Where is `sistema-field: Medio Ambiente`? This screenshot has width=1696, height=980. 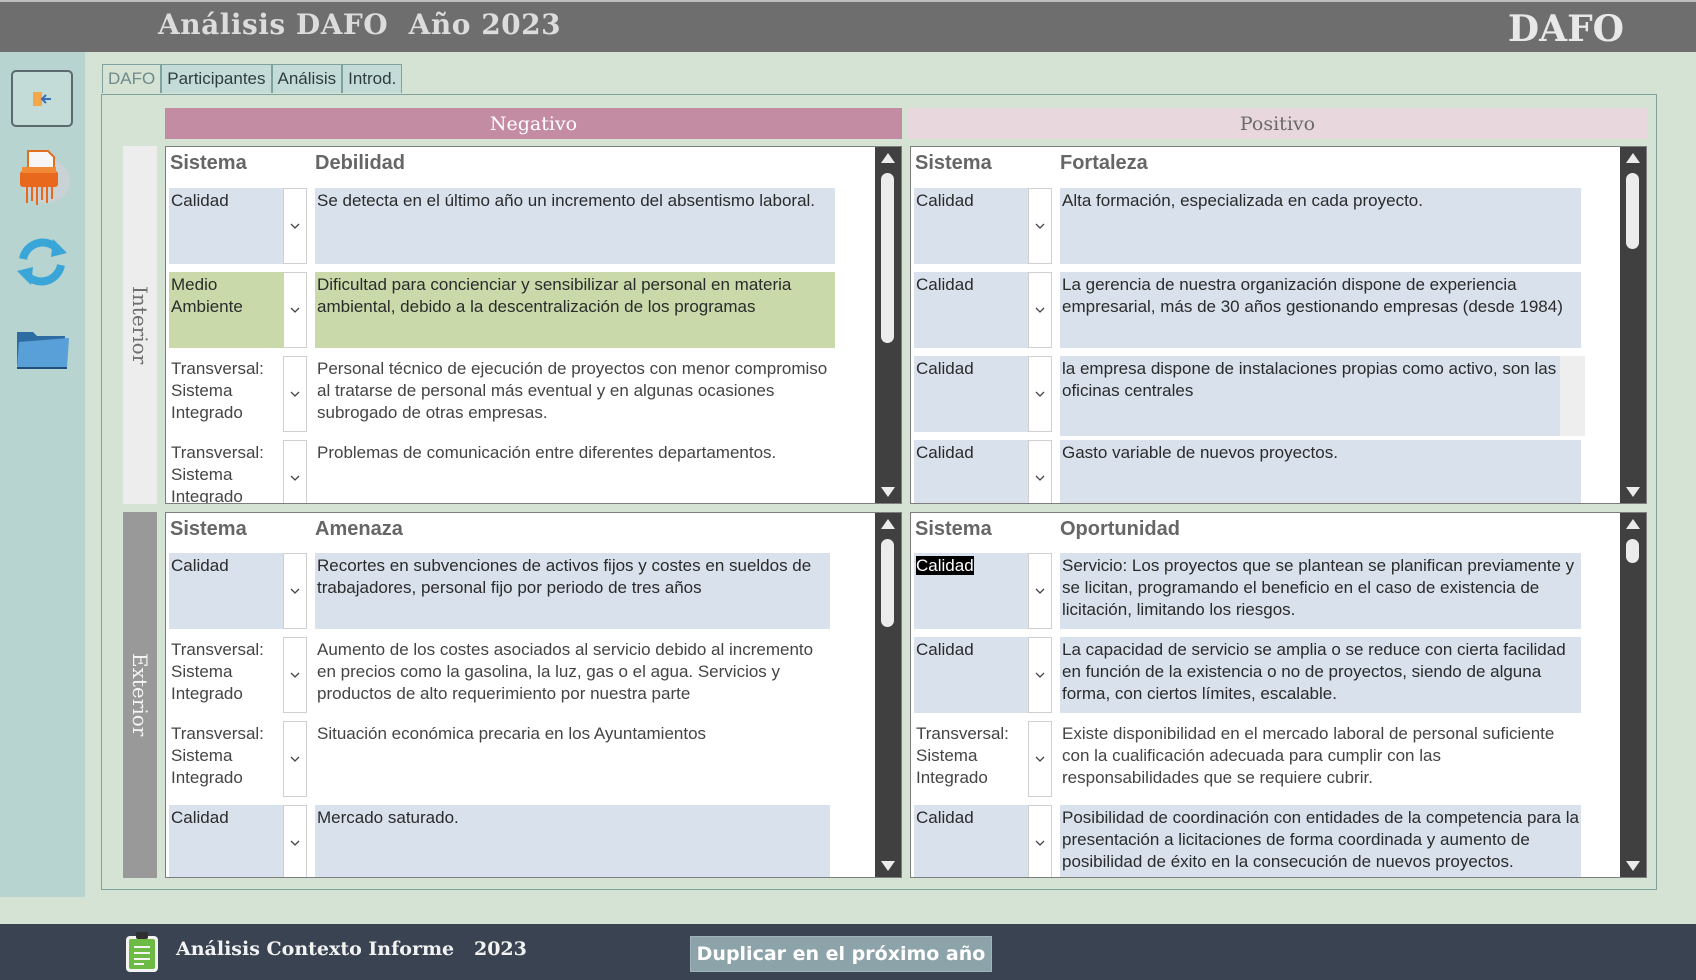 sistema-field: Medio Ambiente is located at coordinates (226, 310).